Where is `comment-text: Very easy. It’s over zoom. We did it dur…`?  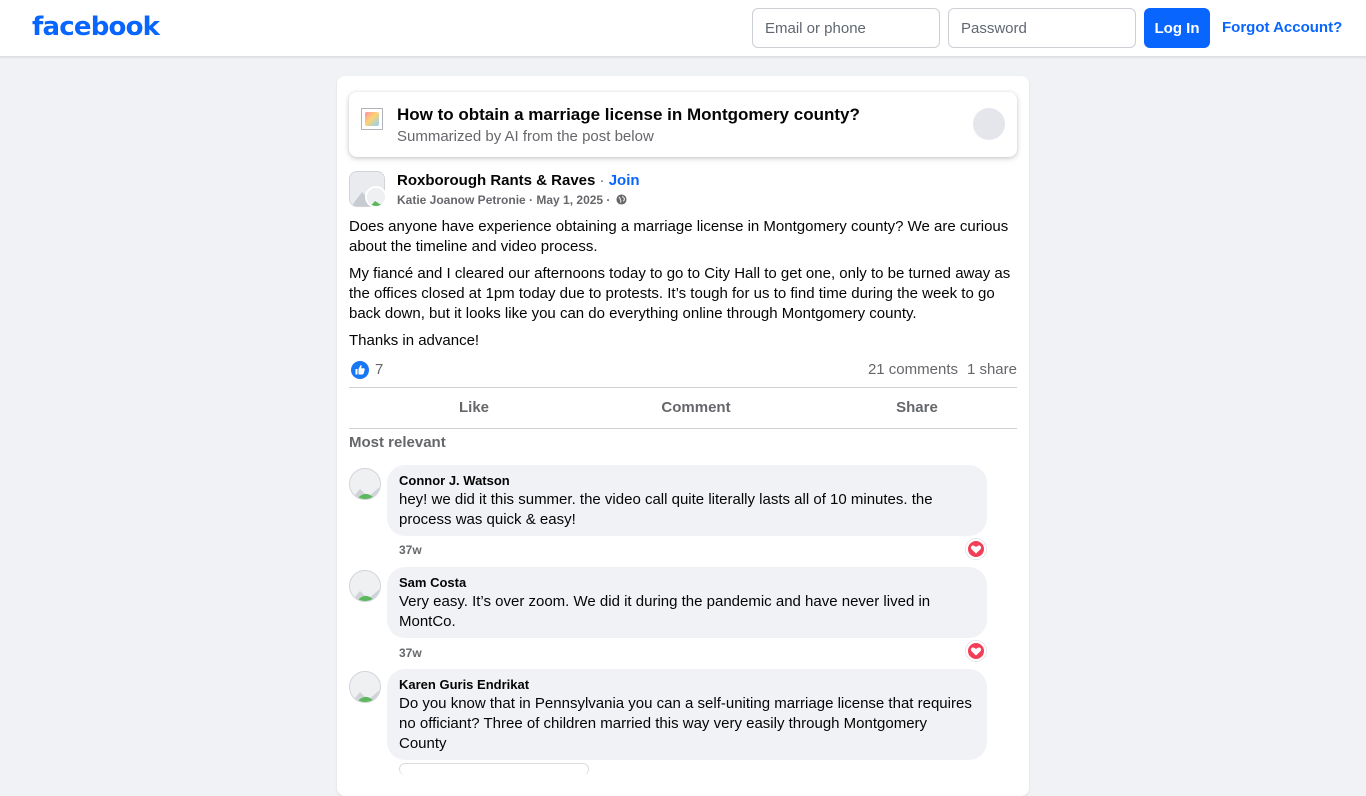
comment-text: Very easy. It’s over zoom. We did it dur… is located at coordinates (665, 611).